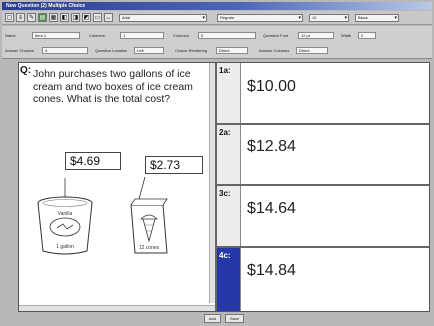  What do you see at coordinates (323, 217) in the screenshot?
I see `answer-row: 3c: $14.64` at bounding box center [323, 217].